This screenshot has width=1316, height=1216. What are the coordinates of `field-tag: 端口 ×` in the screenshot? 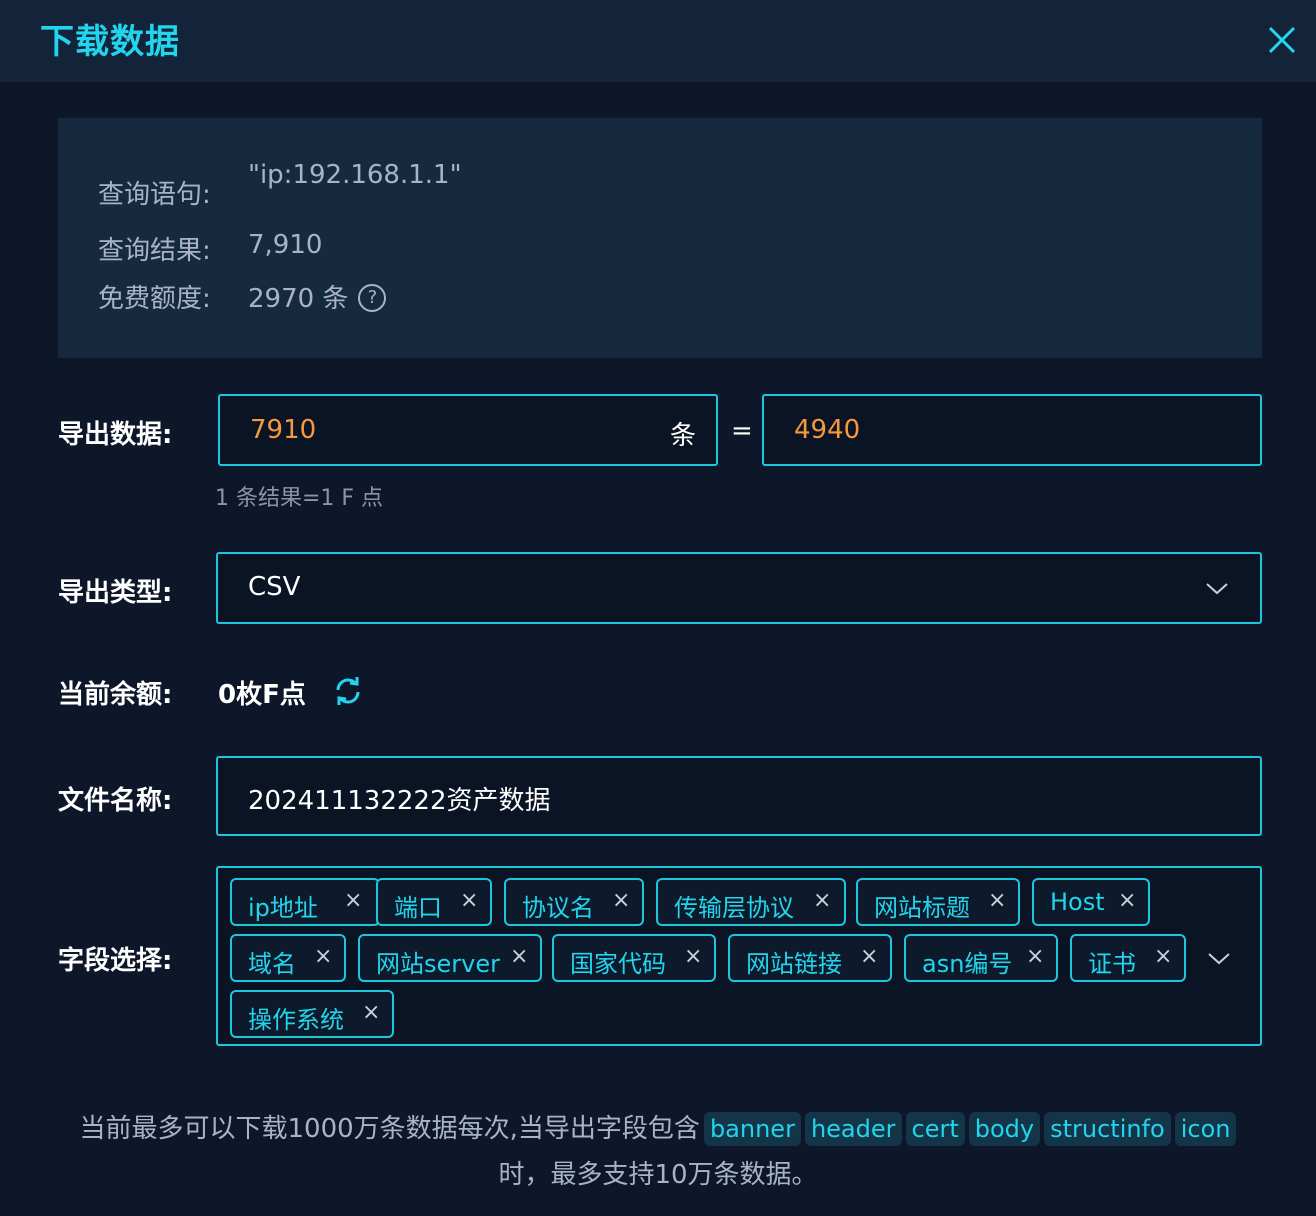 It's located at (434, 902).